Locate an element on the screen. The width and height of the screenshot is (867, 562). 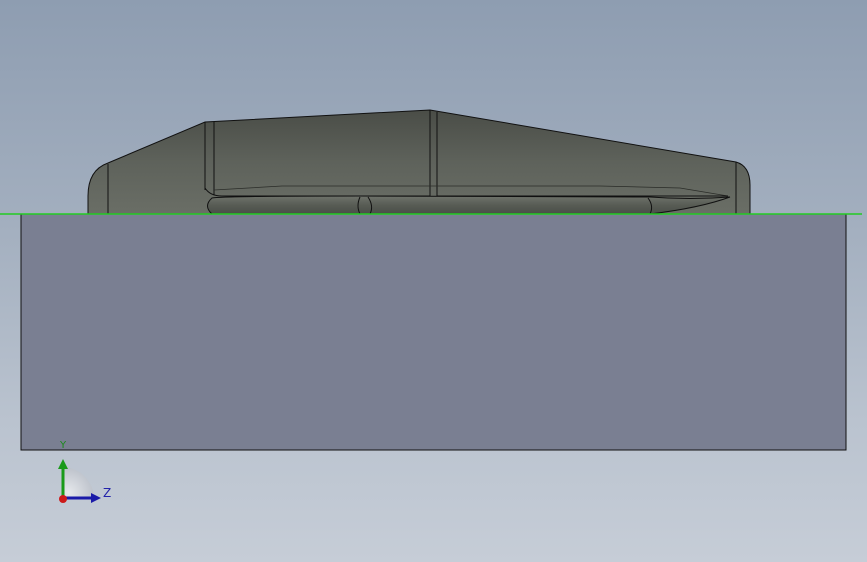
triad-quadrant is located at coordinates (78, 483).